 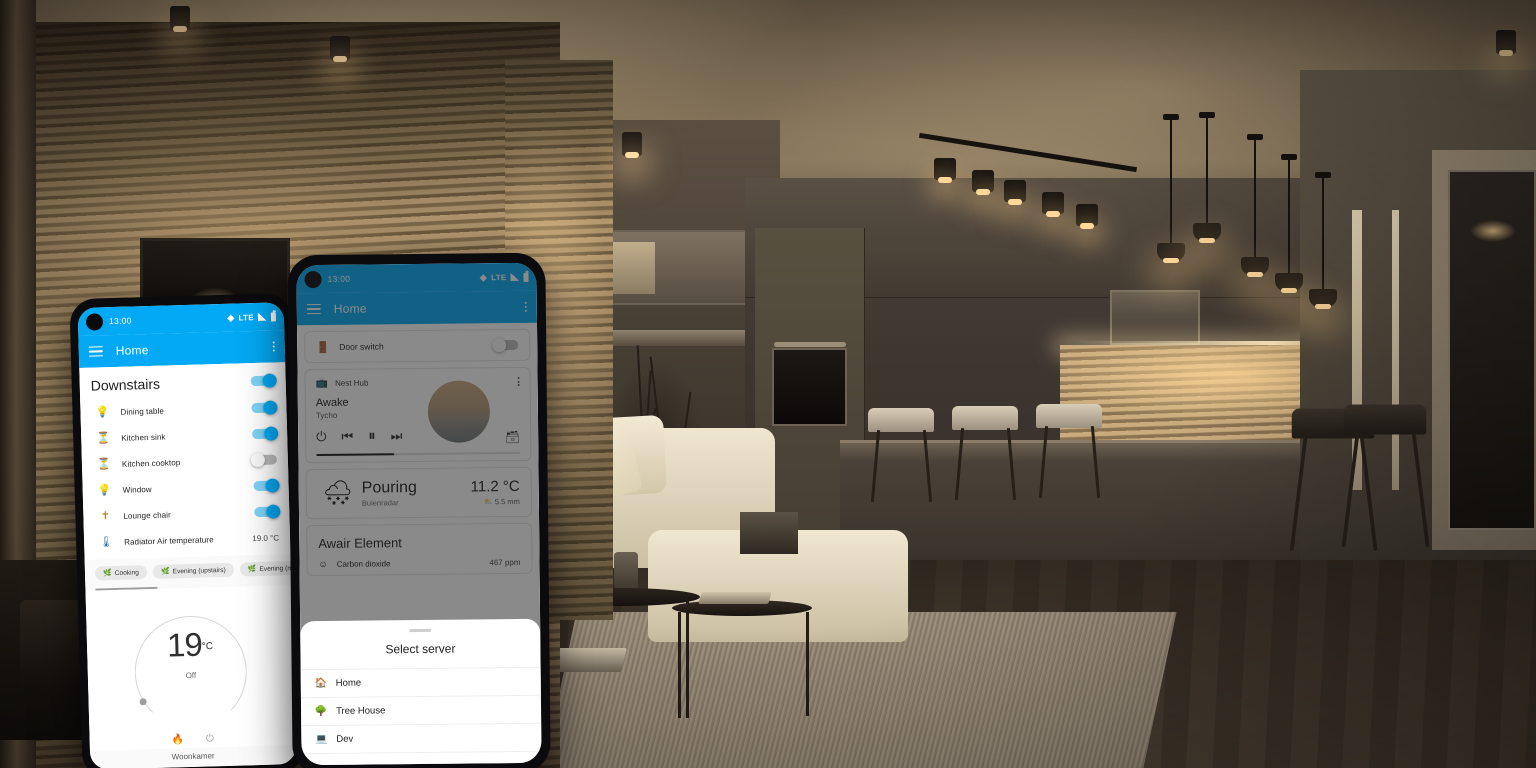 I want to click on power-icon: ⏻, so click(x=210, y=738).